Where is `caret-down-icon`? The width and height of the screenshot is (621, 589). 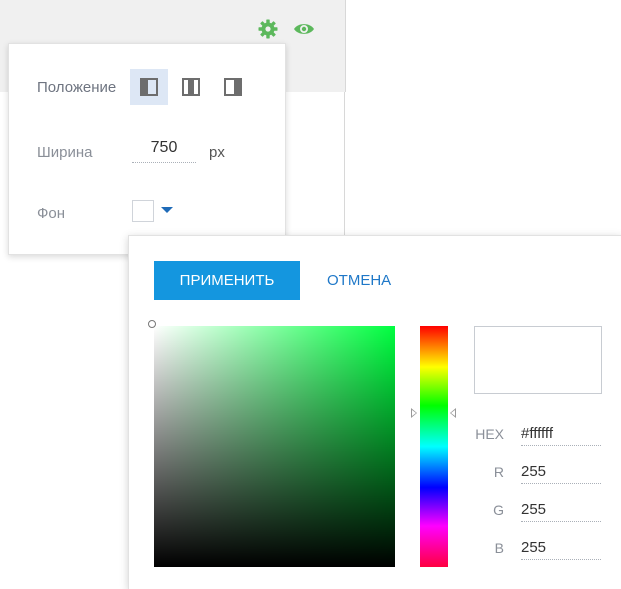 caret-down-icon is located at coordinates (167, 210).